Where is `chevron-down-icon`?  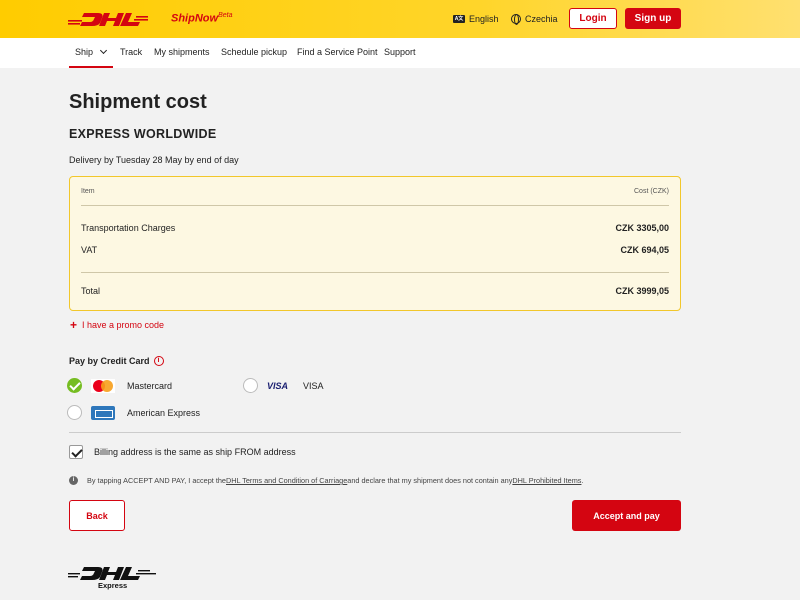
chevron-down-icon is located at coordinates (103, 50).